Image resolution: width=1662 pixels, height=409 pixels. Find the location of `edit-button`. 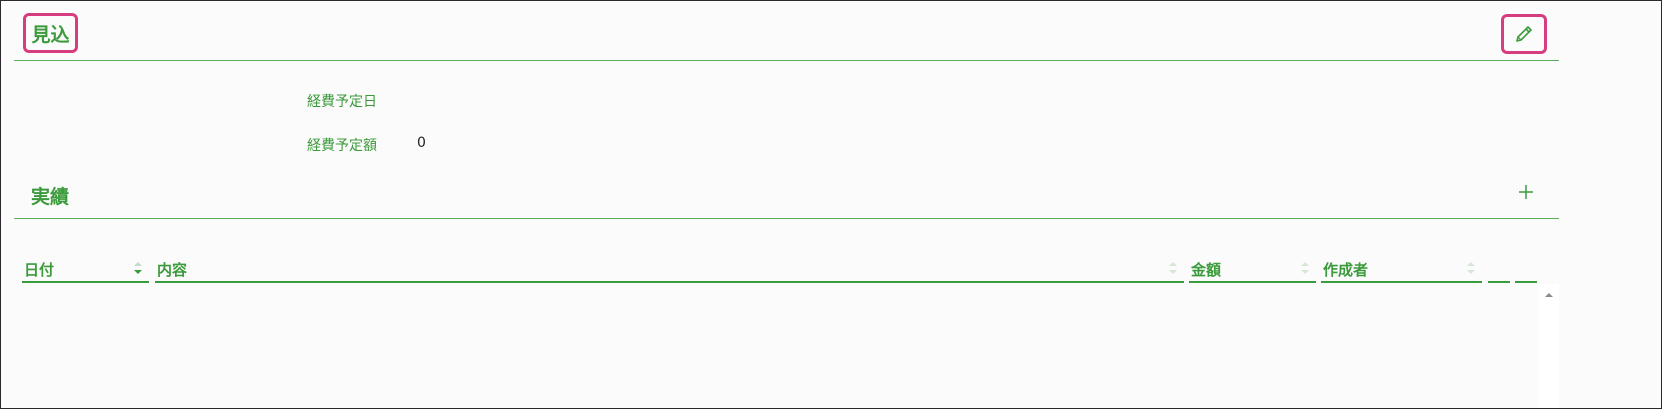

edit-button is located at coordinates (1524, 34).